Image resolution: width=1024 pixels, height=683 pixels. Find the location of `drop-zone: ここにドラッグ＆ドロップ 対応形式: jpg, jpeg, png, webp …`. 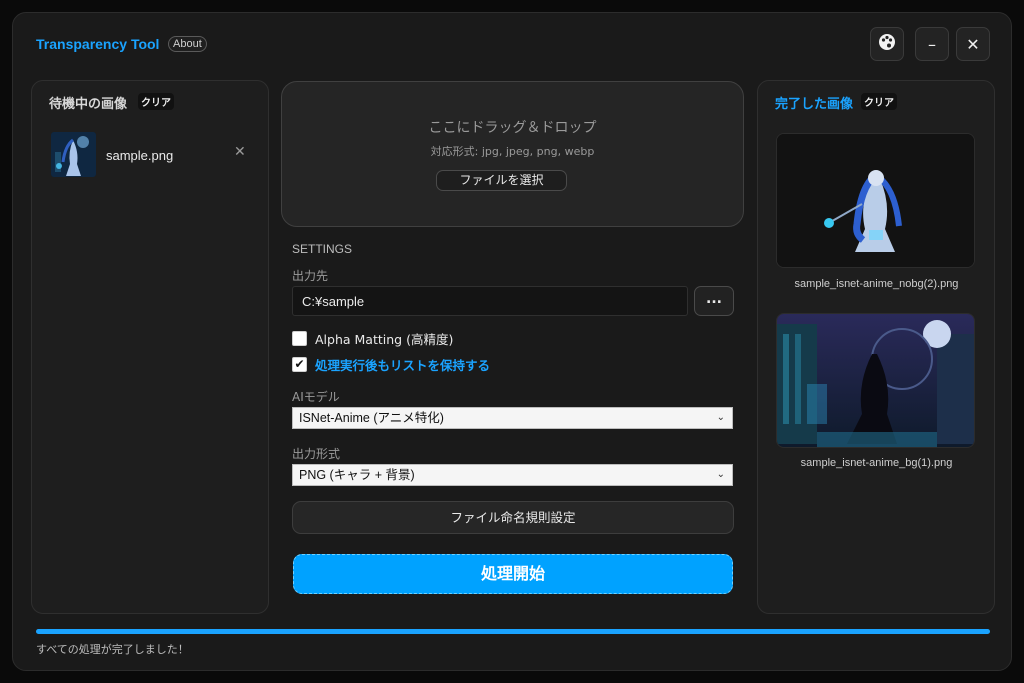

drop-zone: ここにドラッグ＆ドロップ 対応形式: jpg, jpeg, png, webp … is located at coordinates (512, 154).